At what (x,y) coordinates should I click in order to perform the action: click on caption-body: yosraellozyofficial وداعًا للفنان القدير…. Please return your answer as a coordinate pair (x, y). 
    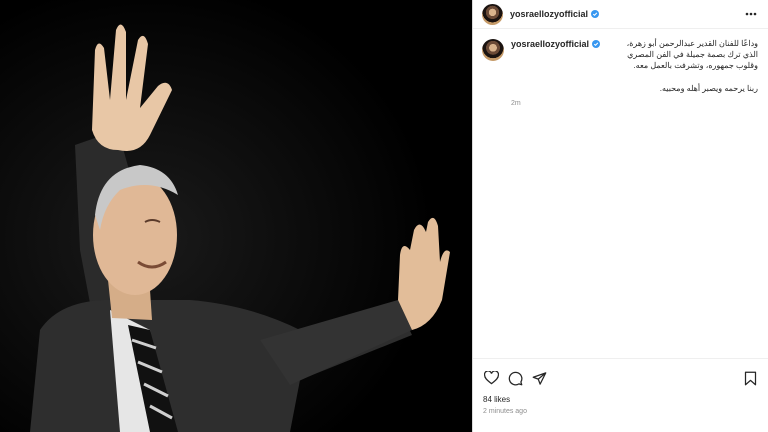
    Looking at the image, I should click on (634, 73).